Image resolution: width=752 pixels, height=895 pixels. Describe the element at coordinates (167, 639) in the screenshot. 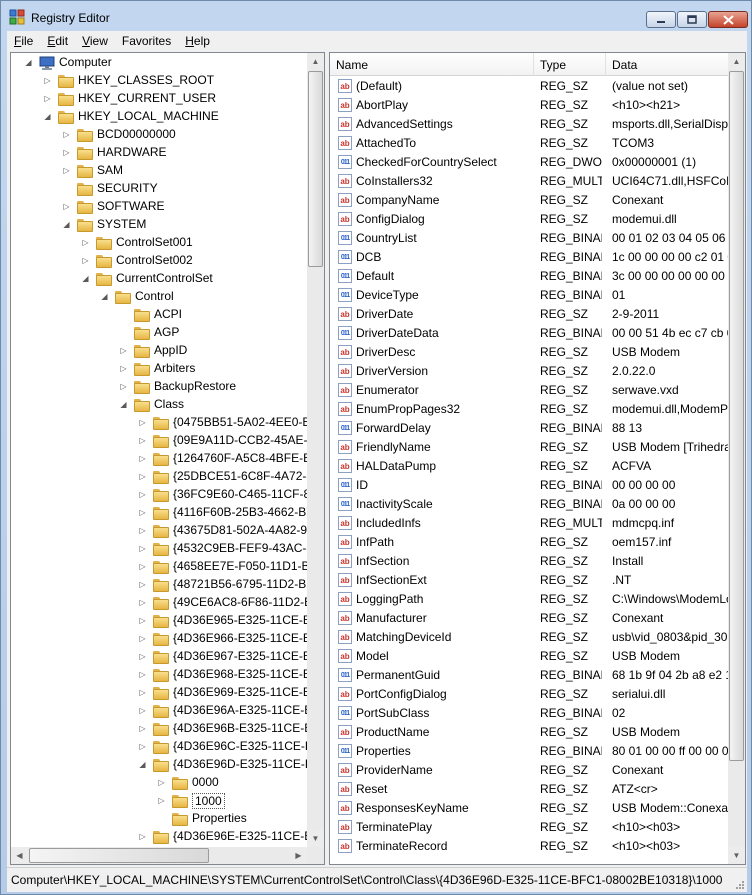

I see `tree-node: ▷ {4D36E966-E325-11CE-BFC` at that location.